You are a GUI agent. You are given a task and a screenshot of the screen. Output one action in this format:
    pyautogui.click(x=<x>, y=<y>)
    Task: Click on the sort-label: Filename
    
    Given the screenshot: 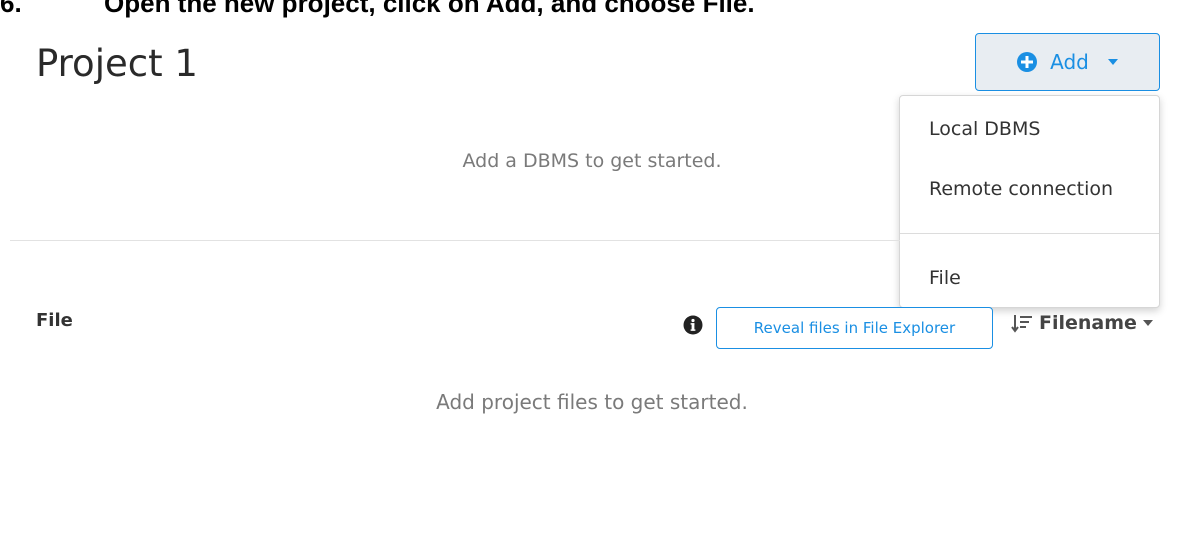 What is the action you would take?
    pyautogui.click(x=1088, y=323)
    